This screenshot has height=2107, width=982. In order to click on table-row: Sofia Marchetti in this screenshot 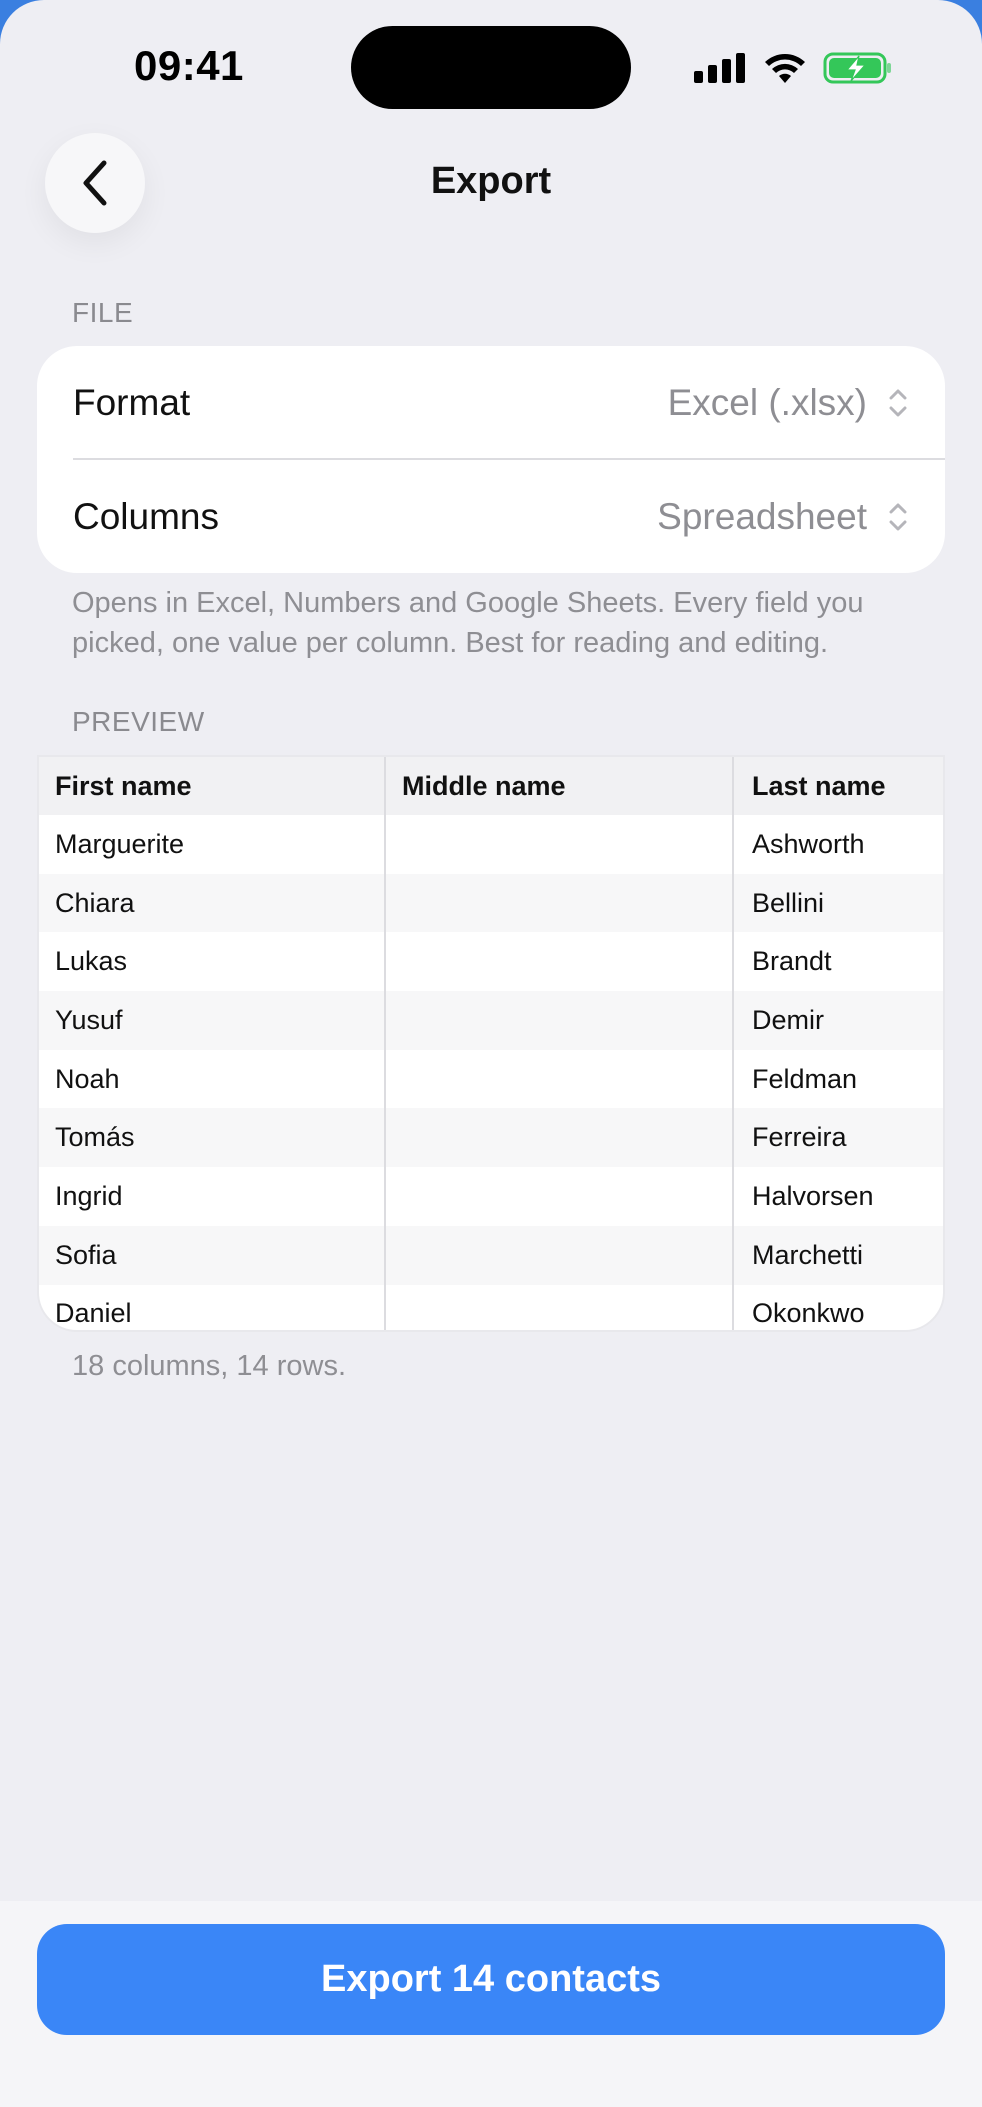, I will do `click(491, 1255)`.